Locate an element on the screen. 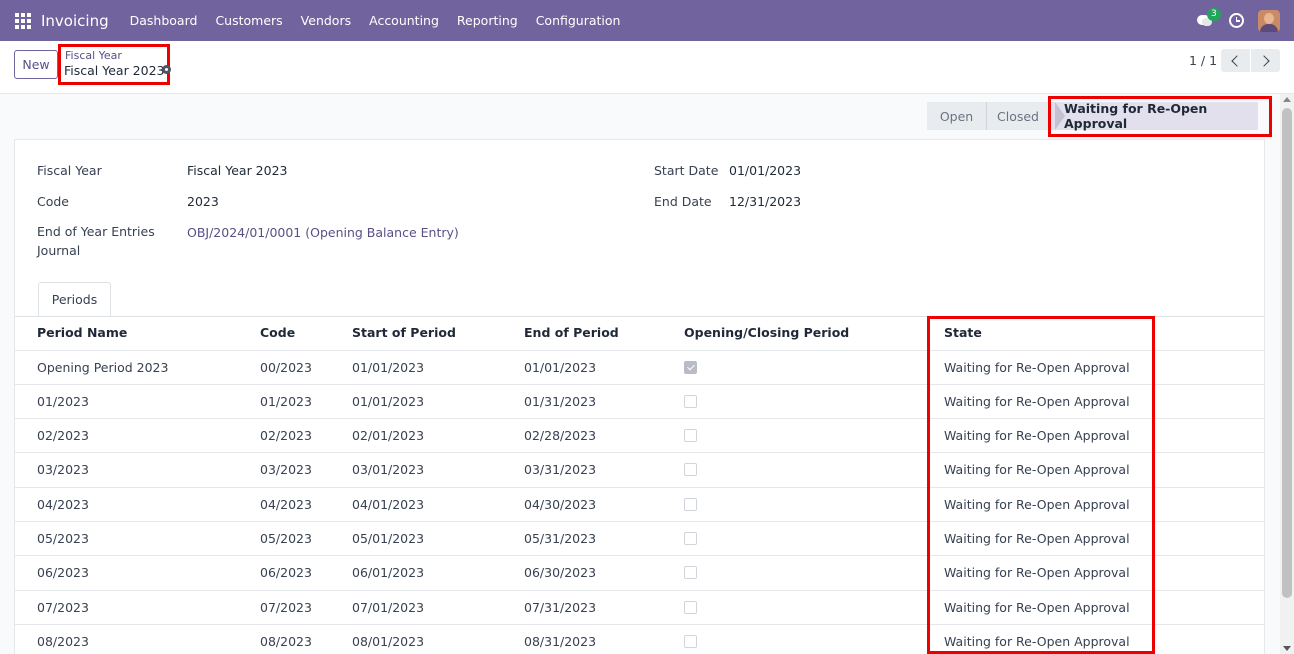 Image resolution: width=1294 pixels, height=654 pixels. menu-vendors: Vendors is located at coordinates (326, 20).